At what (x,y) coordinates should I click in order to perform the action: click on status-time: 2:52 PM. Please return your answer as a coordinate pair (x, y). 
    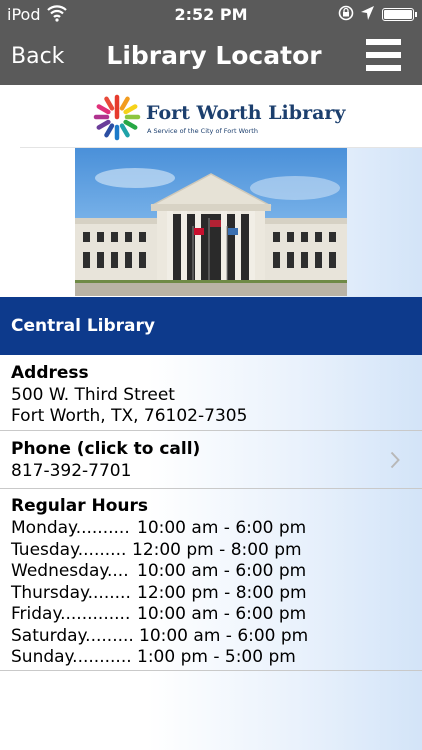
    Looking at the image, I should click on (211, 14).